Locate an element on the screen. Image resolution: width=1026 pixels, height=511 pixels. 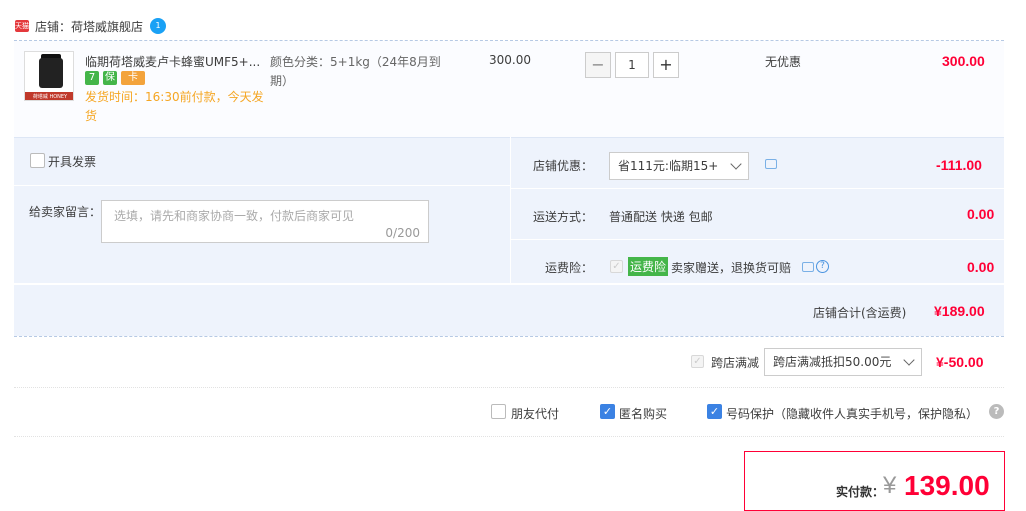
insurance-label: 运费险： is located at coordinates (569, 268).